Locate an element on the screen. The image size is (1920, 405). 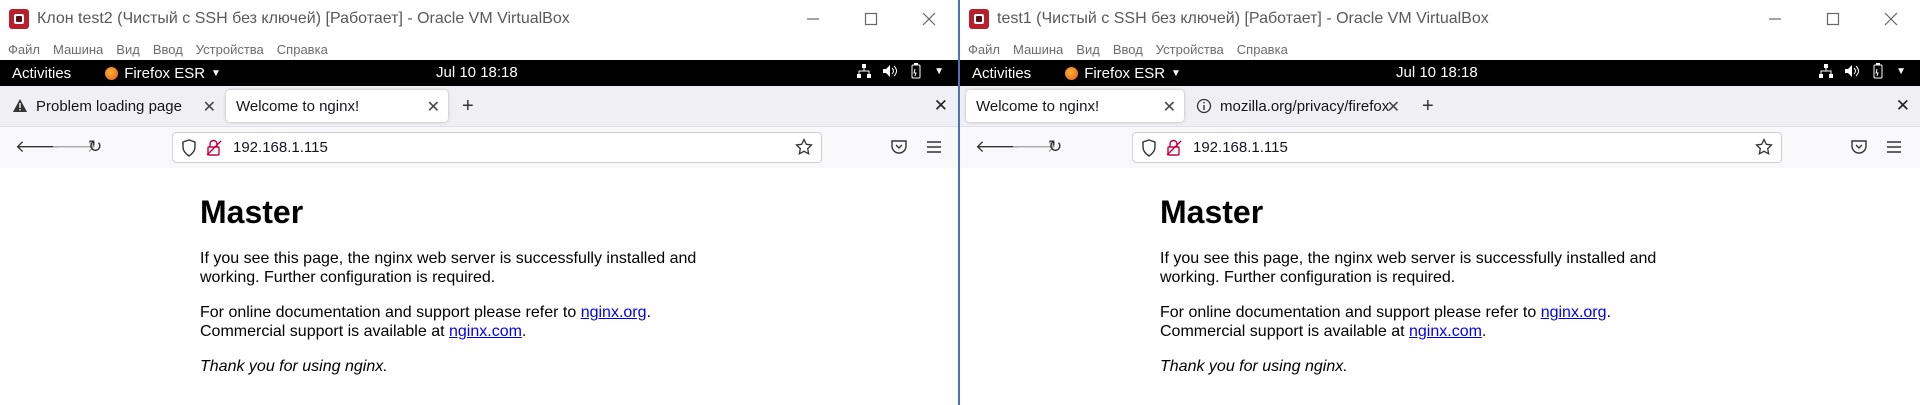
battery-icon is located at coordinates (1878, 71).